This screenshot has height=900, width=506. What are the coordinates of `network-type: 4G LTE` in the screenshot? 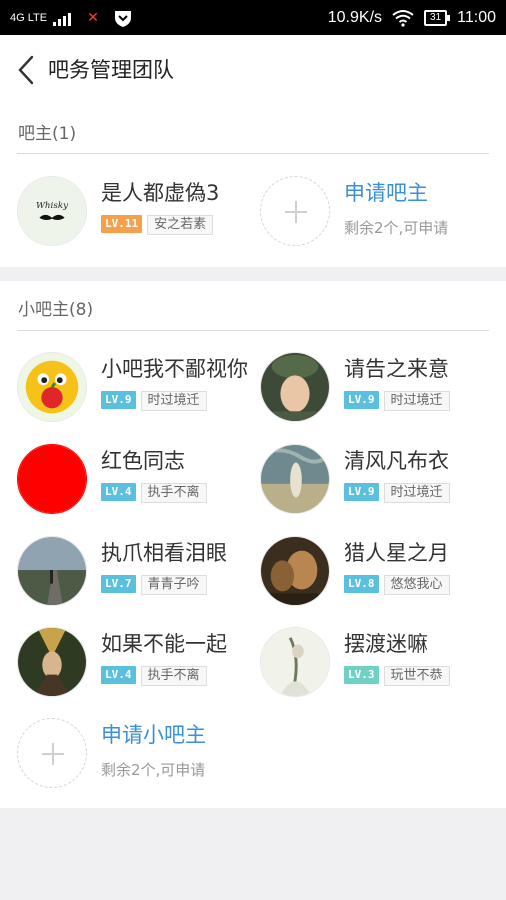 It's located at (29, 17).